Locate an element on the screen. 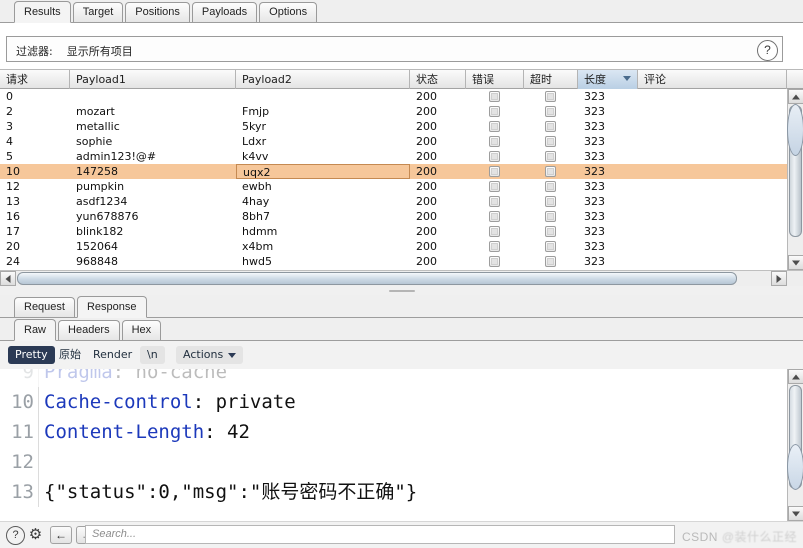 The height and width of the screenshot is (548, 803). results-vertical-scrollbar is located at coordinates (795, 179).